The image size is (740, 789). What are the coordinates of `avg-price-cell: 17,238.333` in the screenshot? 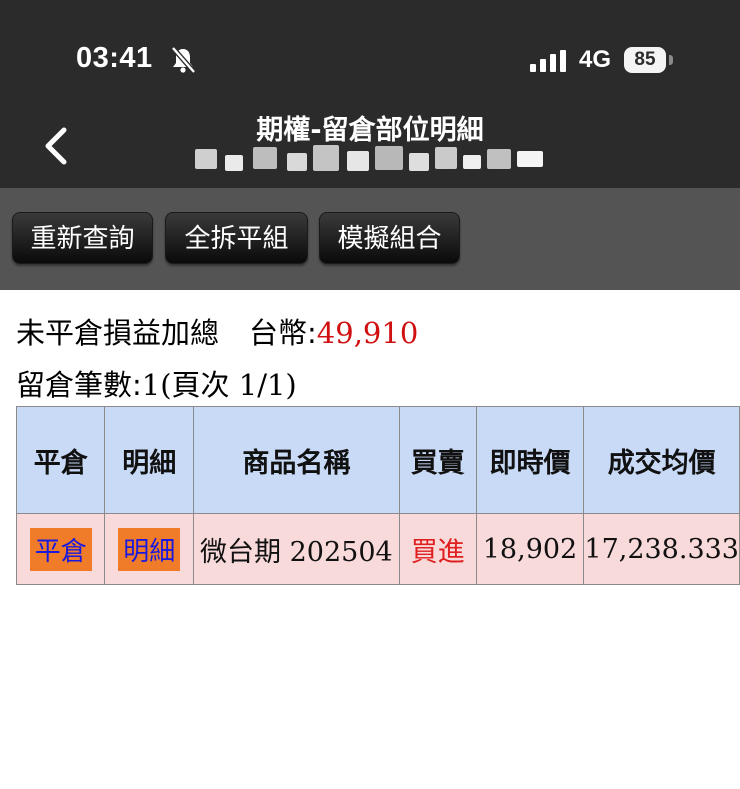 It's located at (661, 549).